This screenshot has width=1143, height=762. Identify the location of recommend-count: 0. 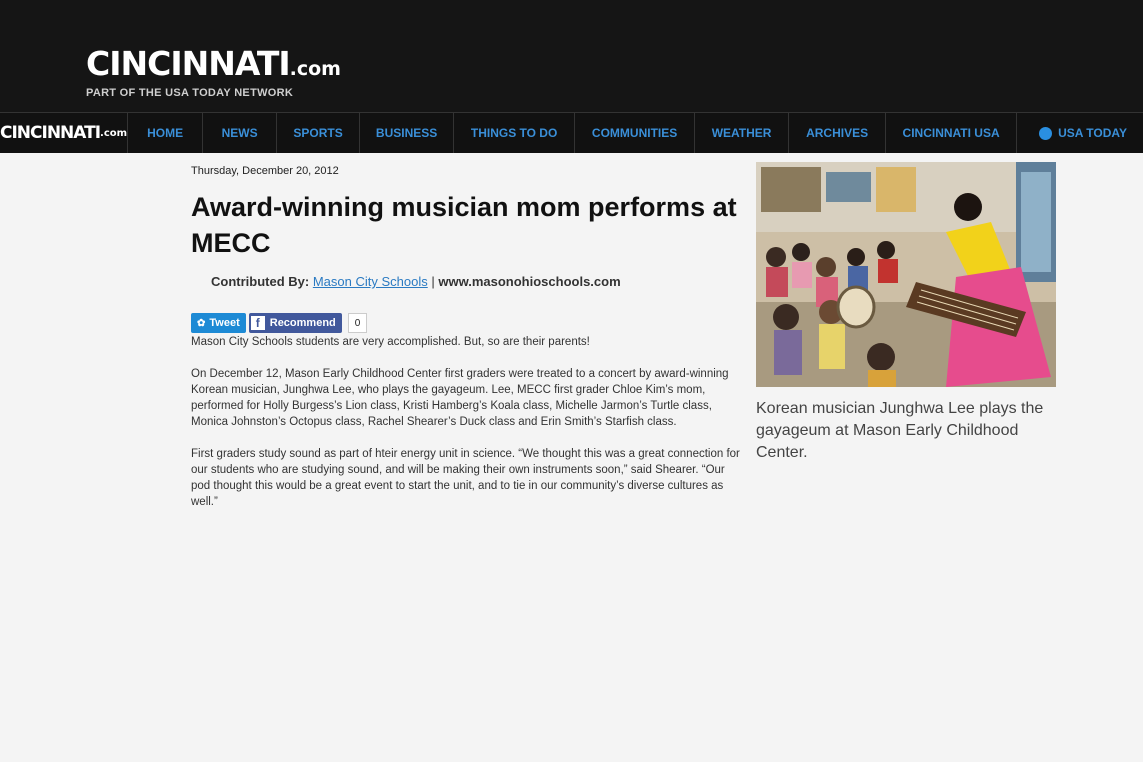
(357, 323).